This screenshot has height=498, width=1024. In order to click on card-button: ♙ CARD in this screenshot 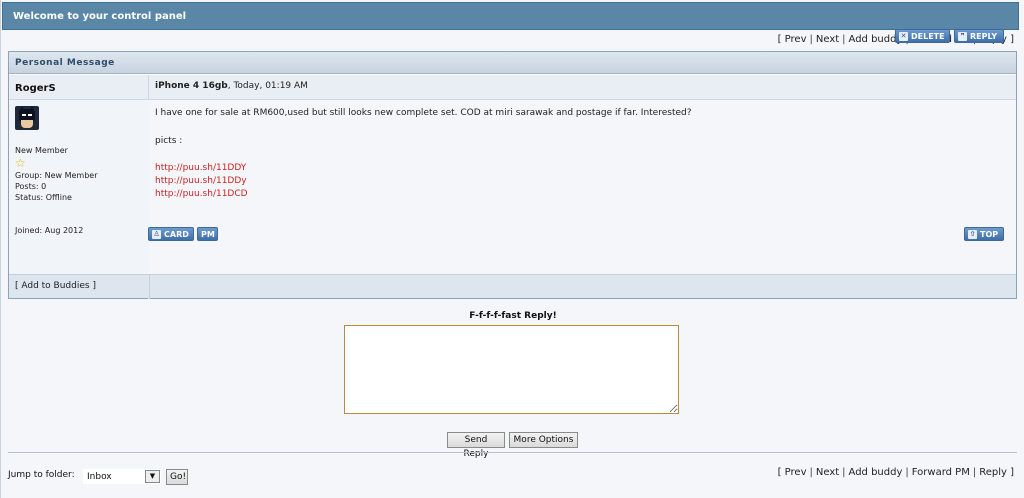, I will do `click(171, 234)`.